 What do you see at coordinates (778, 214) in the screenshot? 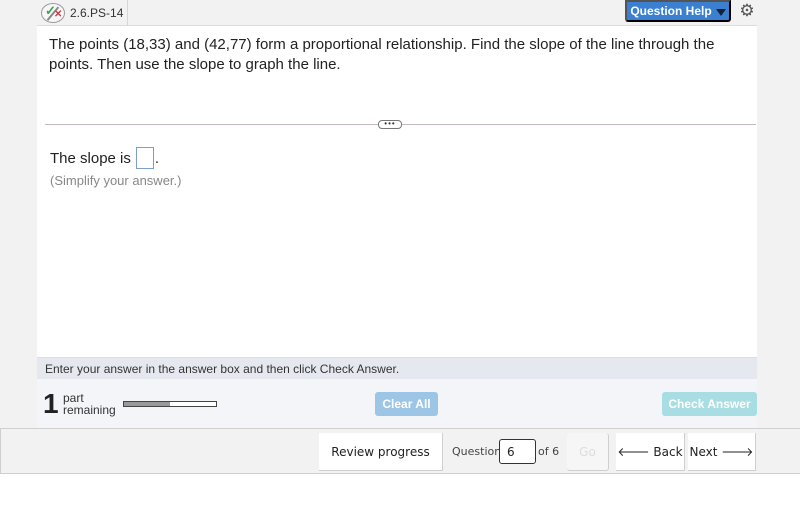
I see `right-gutter` at bounding box center [778, 214].